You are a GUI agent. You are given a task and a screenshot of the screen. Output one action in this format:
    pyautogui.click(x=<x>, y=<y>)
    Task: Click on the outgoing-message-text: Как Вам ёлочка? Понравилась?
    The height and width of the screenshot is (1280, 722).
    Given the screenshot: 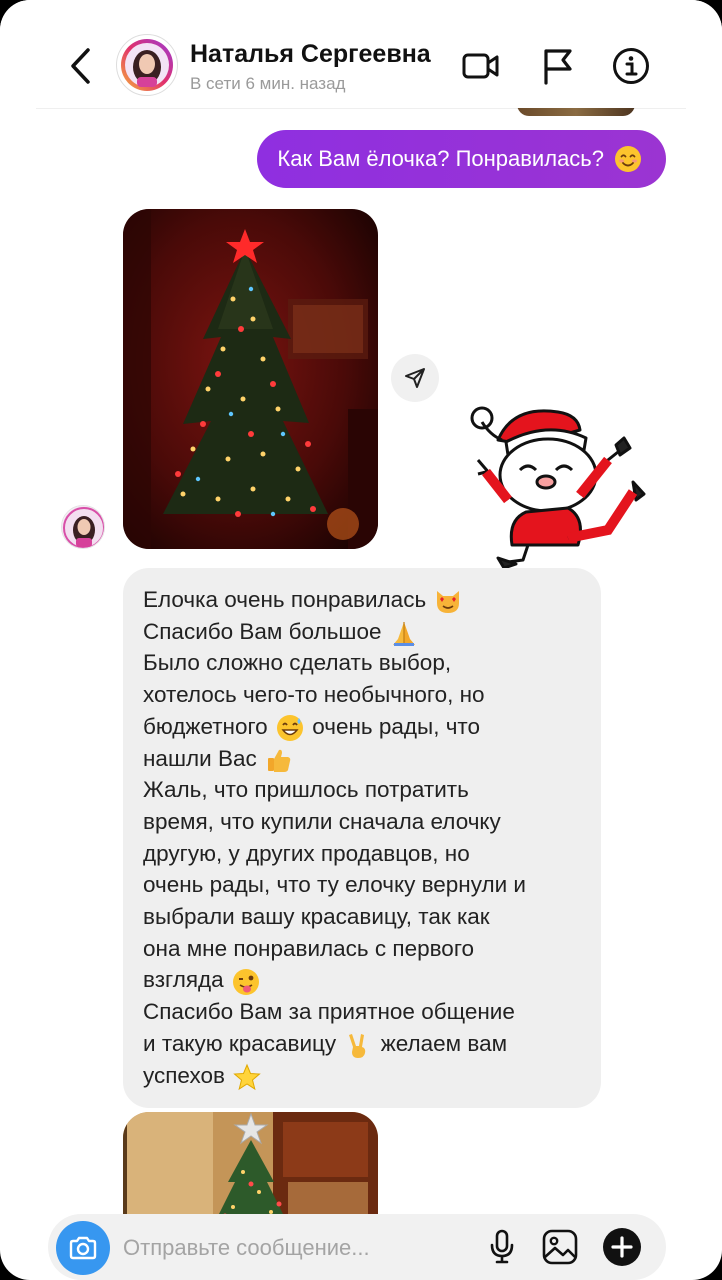 What is the action you would take?
    pyautogui.click(x=440, y=158)
    